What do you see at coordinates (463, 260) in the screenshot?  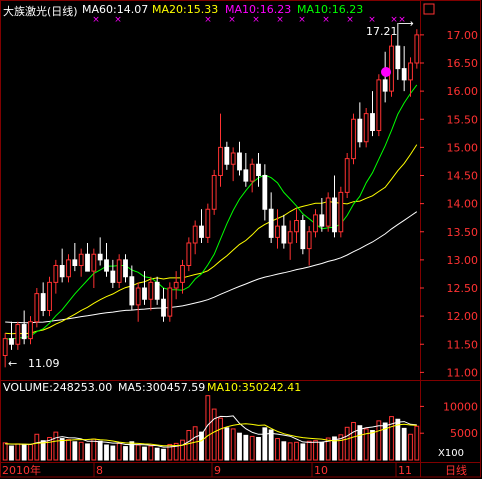 I see `price-tick-label: 13.00` at bounding box center [463, 260].